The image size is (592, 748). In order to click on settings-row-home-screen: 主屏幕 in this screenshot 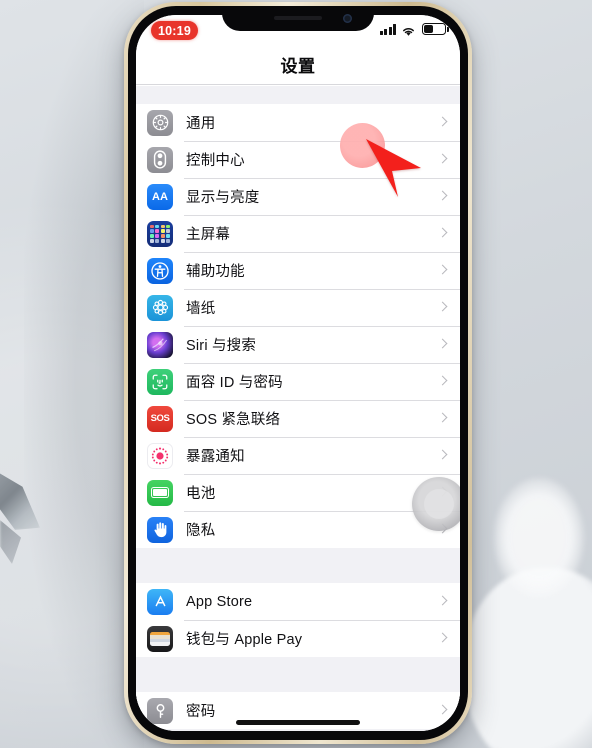, I will do `click(298, 233)`.